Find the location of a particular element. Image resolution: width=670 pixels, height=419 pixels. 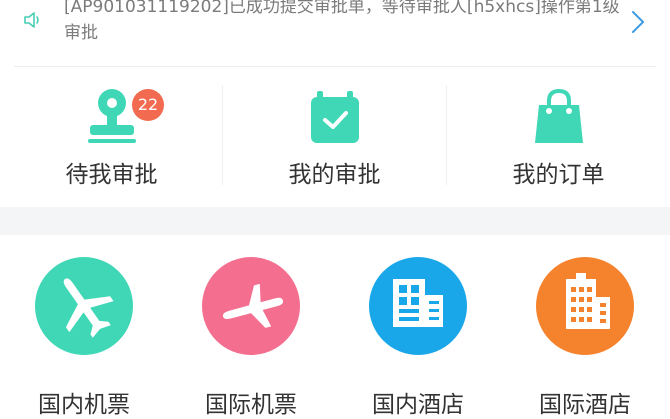

calendar-check-icon is located at coordinates (334, 117).